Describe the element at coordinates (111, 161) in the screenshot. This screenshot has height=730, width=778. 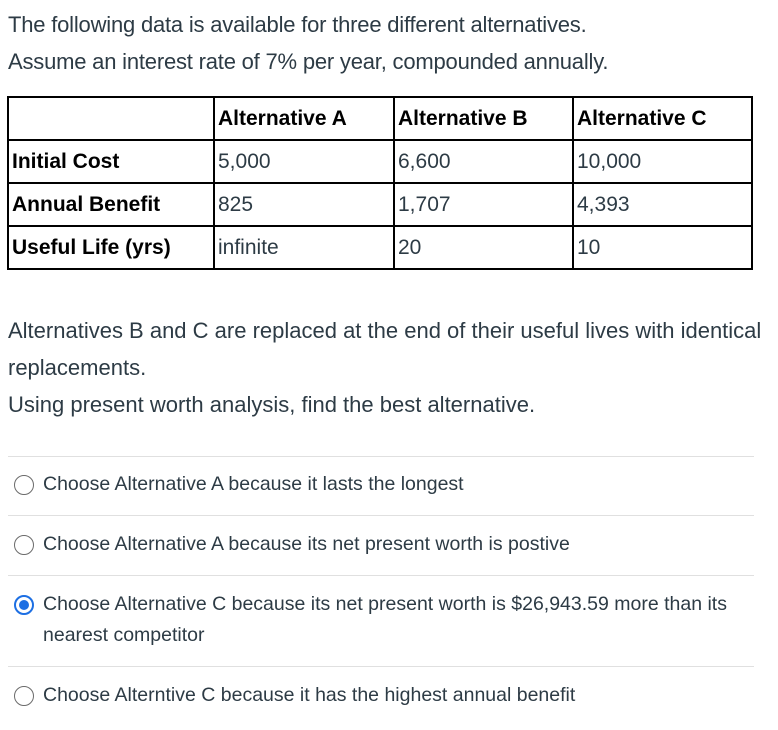
I see `row-header: Initial Cost` at that location.